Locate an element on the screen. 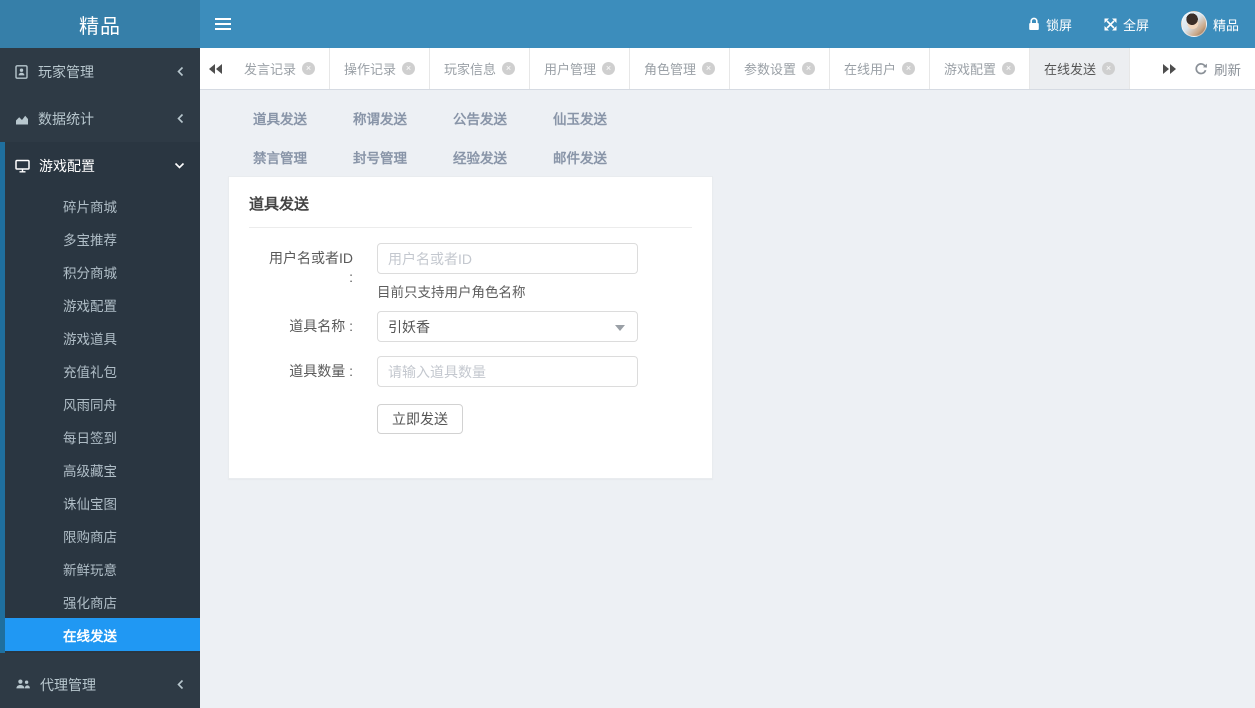 Image resolution: width=1255 pixels, height=708 pixels. tab-label: 游戏配置 is located at coordinates (969, 69).